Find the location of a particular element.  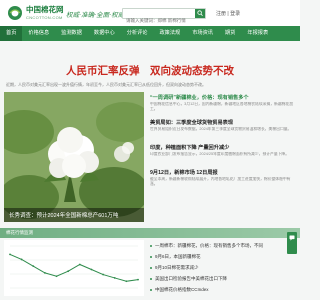

chart-series-line is located at coordinates (74, 267).